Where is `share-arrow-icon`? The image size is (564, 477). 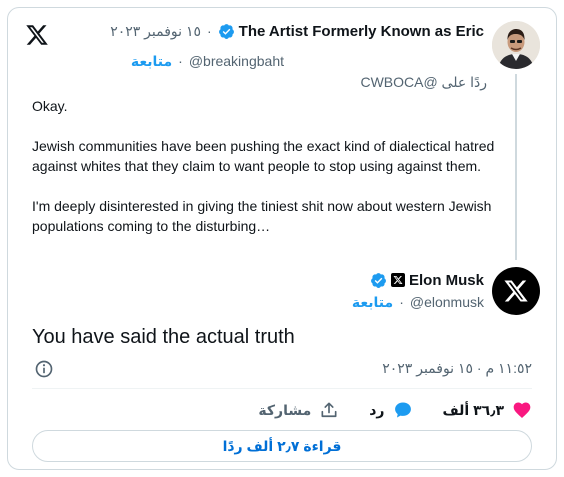
share-arrow-icon is located at coordinates (329, 410).